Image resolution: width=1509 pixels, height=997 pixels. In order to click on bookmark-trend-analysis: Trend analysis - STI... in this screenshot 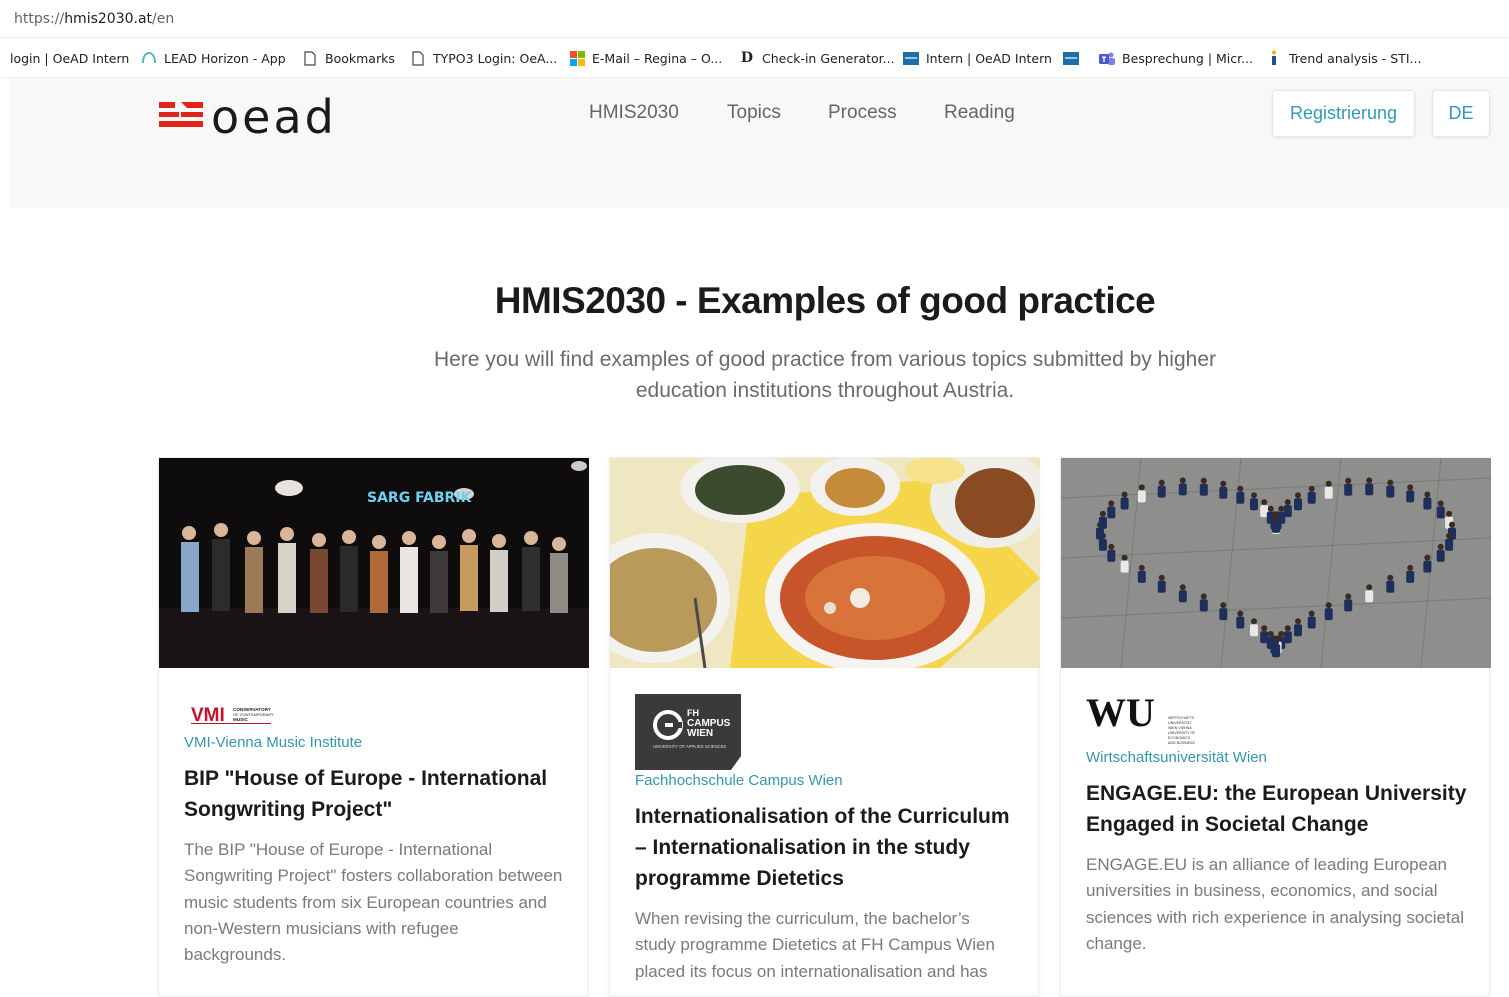, I will do `click(1343, 58)`.